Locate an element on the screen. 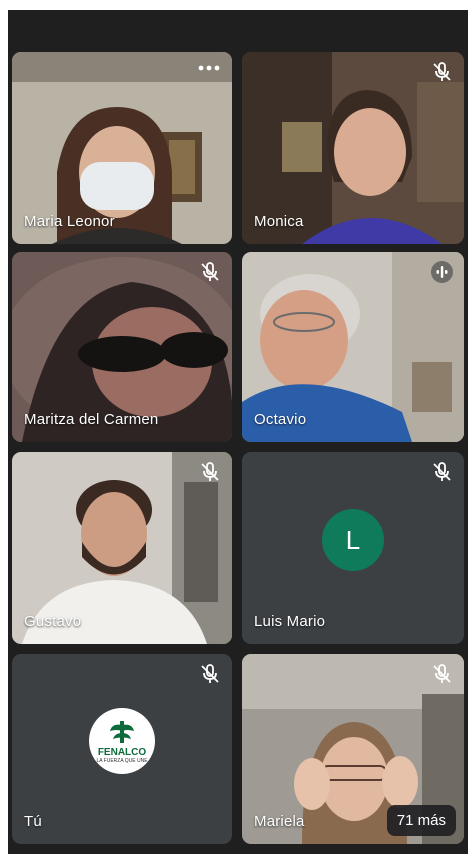 This screenshot has width=470, height=854. participant-name: Maritza del Carmen is located at coordinates (91, 419).